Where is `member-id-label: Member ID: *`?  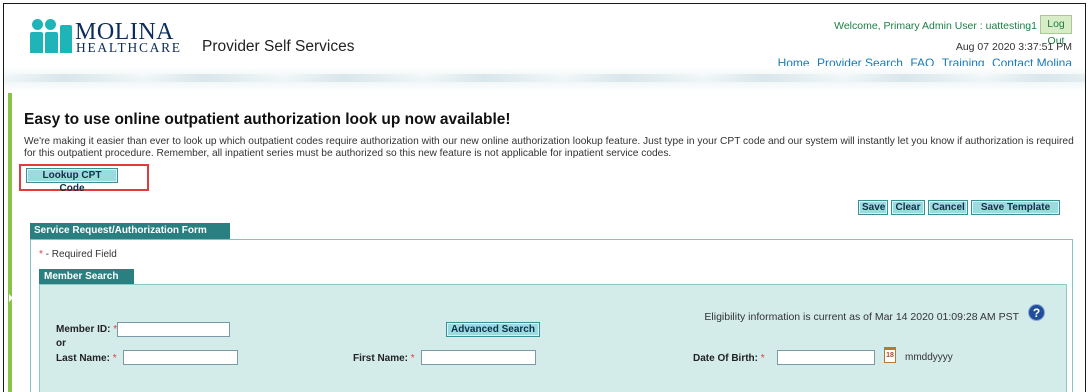 member-id-label: Member ID: * is located at coordinates (86, 329).